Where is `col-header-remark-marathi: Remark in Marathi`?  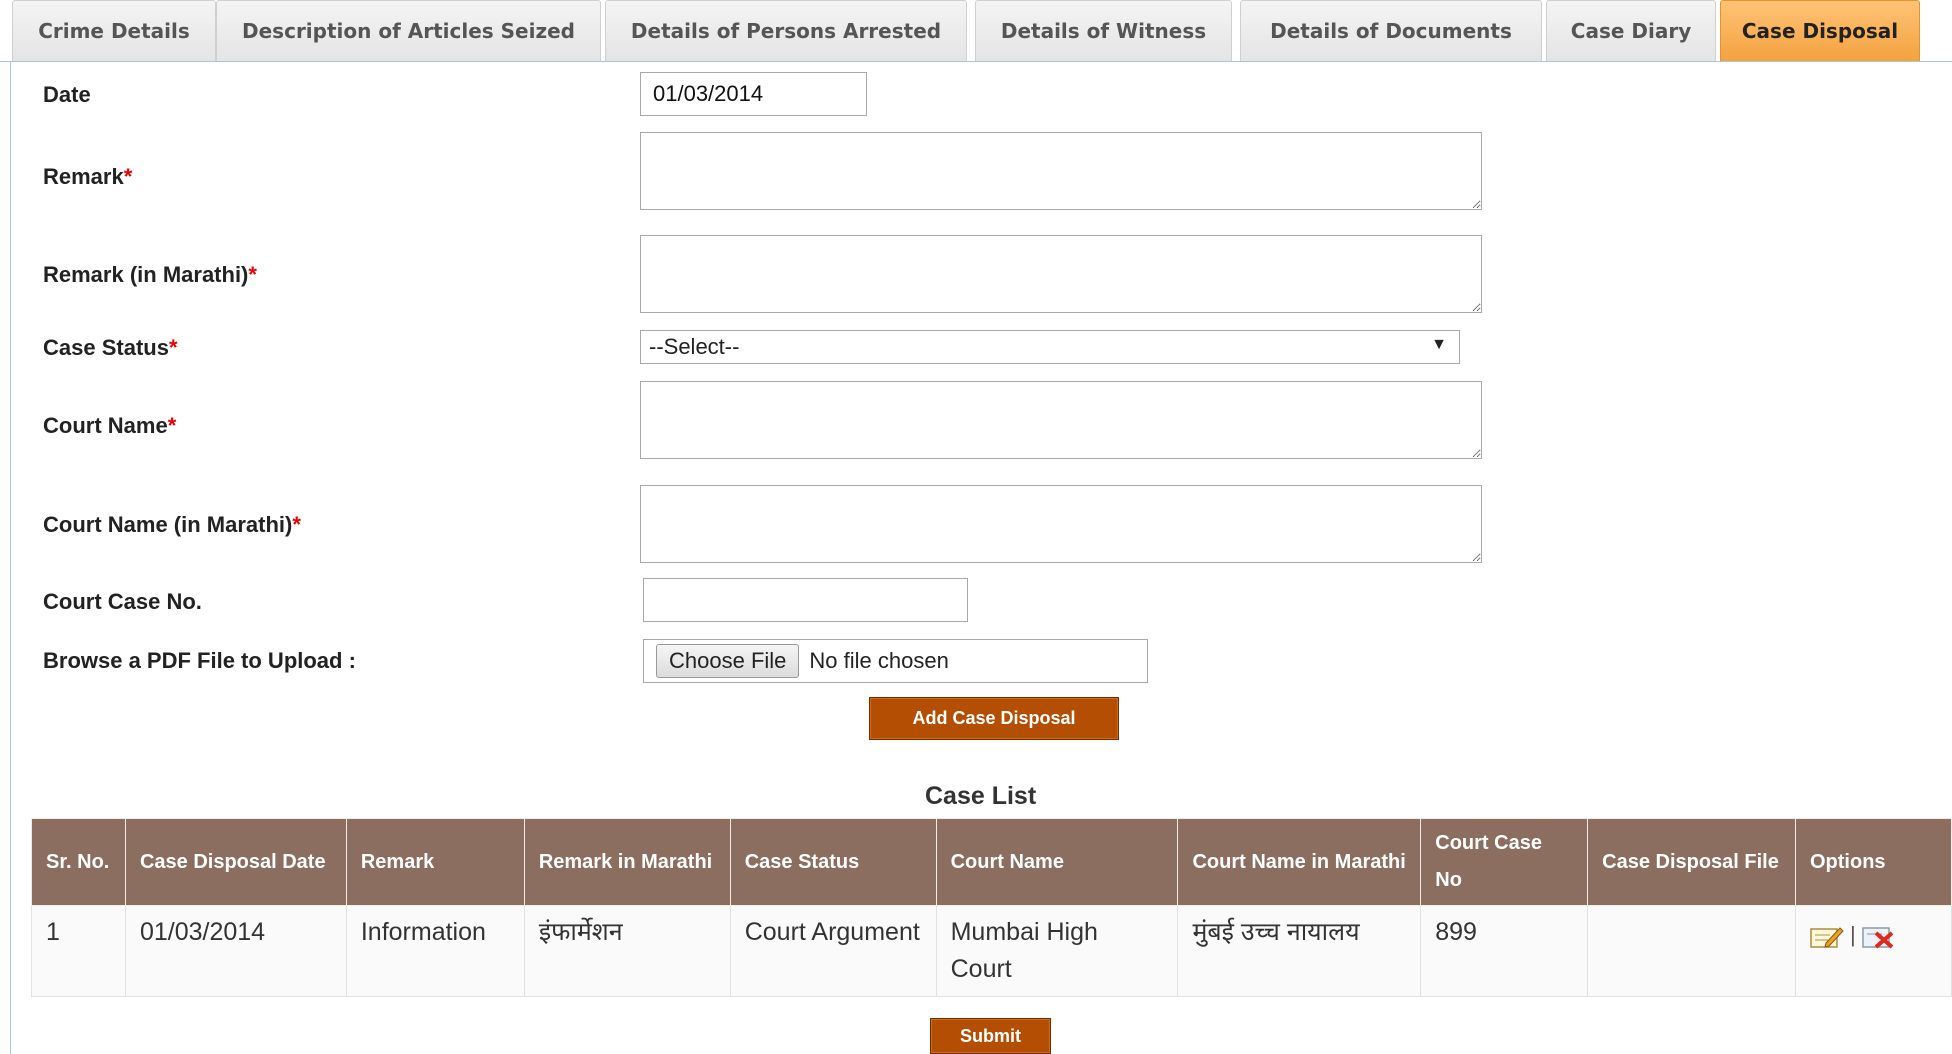
col-header-remark-marathi: Remark in Marathi is located at coordinates (627, 862).